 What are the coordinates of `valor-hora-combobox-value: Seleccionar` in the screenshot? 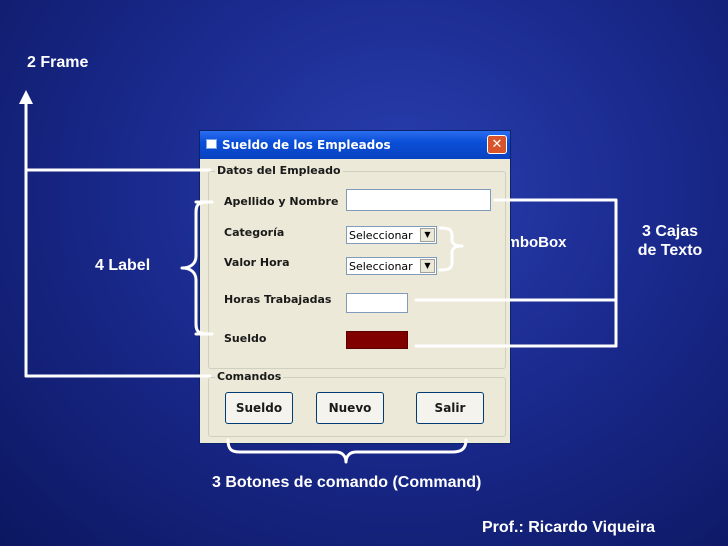 It's located at (381, 266).